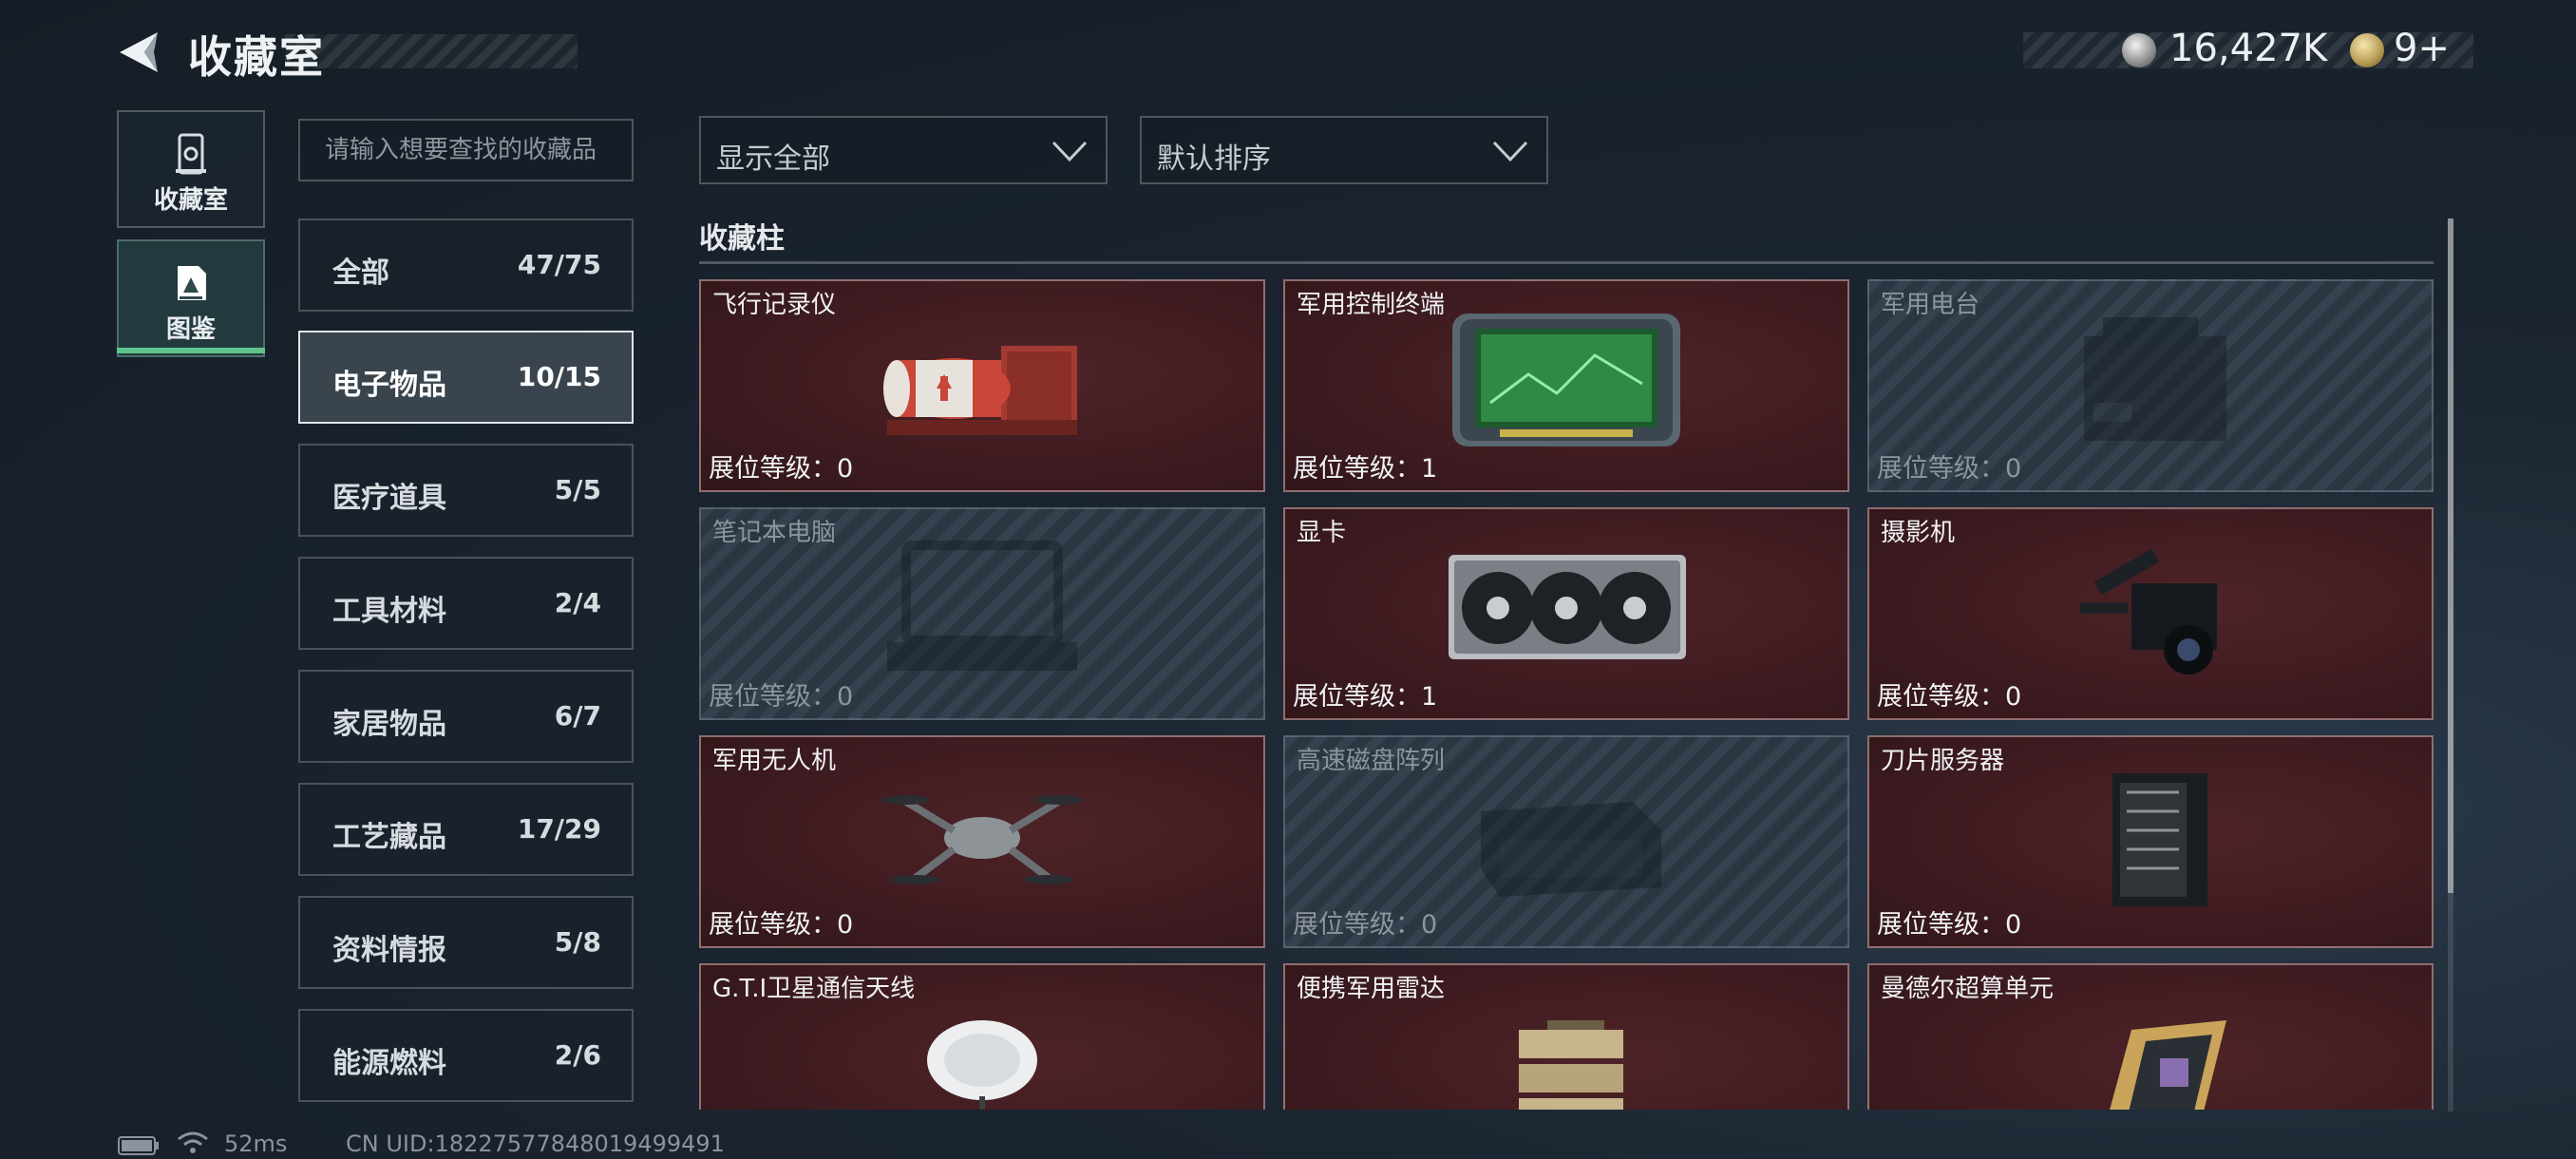 The height and width of the screenshot is (1159, 2576). Describe the element at coordinates (1930, 305) in the screenshot. I see `item-name: 军用电台` at that location.